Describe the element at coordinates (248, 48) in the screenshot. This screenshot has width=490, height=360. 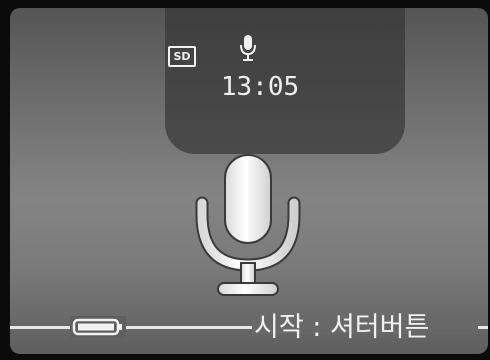
I see `microphone-mode-icon` at that location.